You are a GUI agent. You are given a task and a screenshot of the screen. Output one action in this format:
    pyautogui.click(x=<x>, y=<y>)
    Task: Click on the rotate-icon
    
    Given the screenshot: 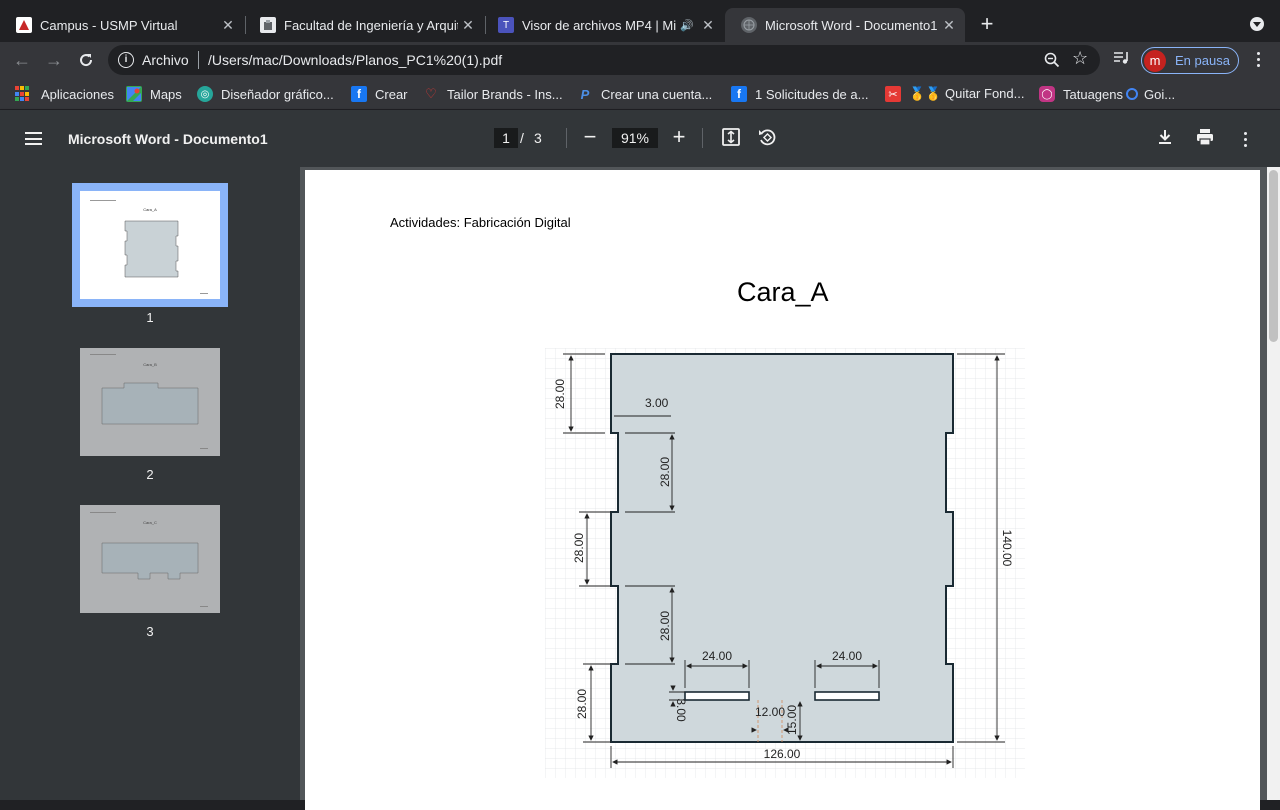 What is the action you would take?
    pyautogui.click(x=768, y=138)
    